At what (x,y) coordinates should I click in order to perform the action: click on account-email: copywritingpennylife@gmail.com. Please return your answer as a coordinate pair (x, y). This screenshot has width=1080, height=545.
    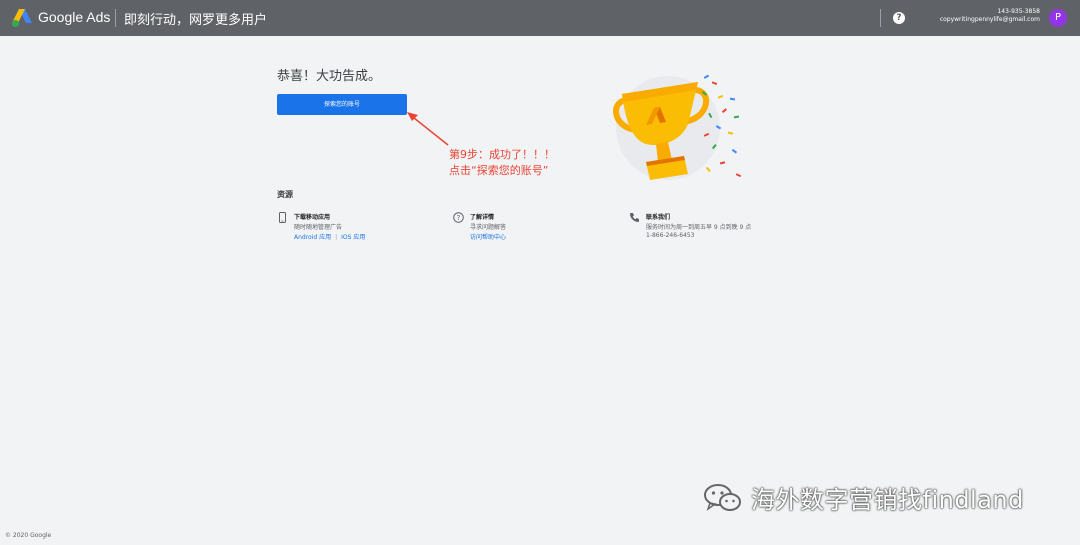
    Looking at the image, I should click on (989, 19).